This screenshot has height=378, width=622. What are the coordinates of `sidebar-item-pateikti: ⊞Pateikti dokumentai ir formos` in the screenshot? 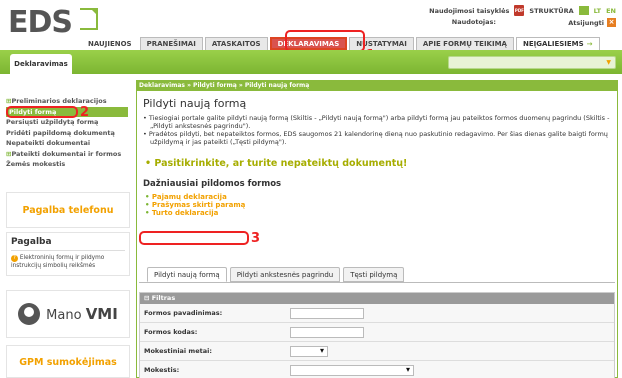 It's located at (67, 154).